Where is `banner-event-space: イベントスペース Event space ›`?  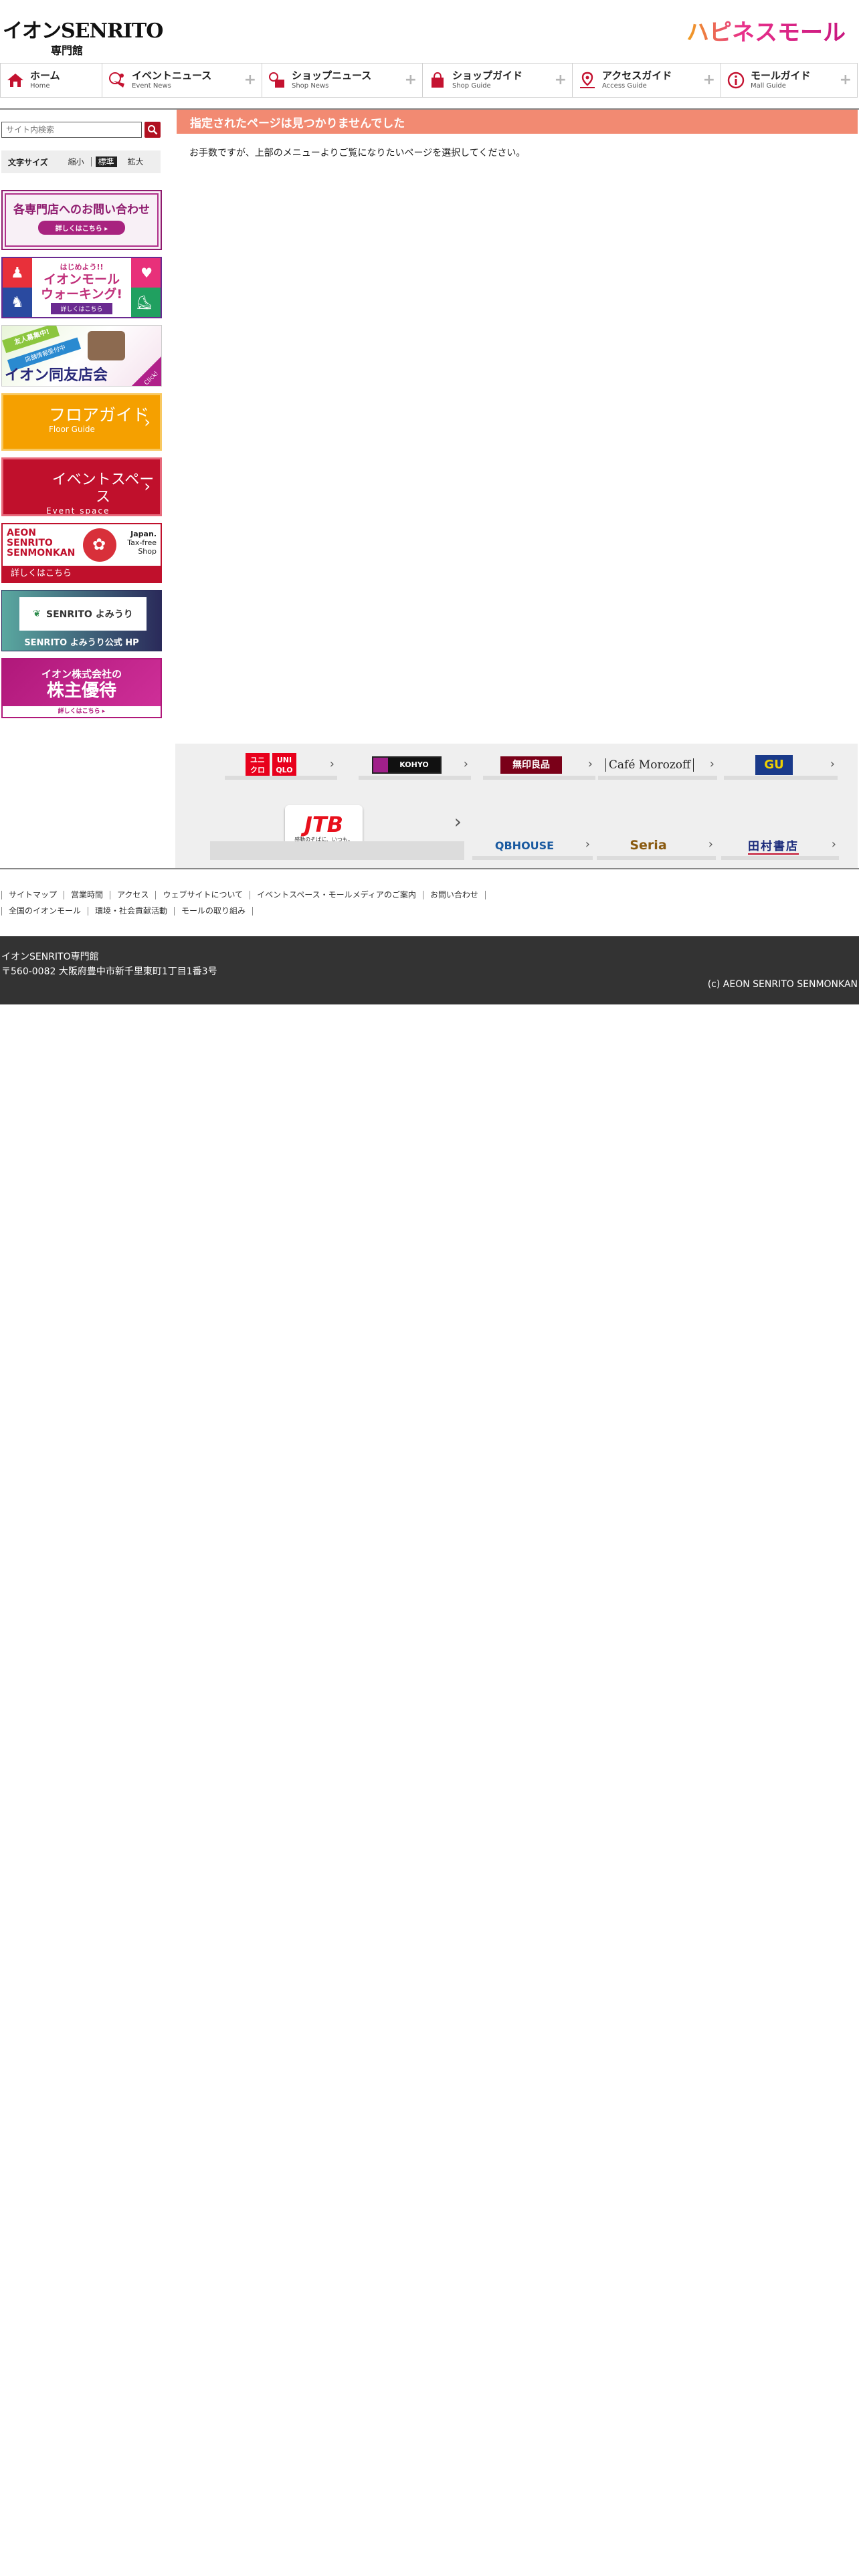
banner-event-space: イベントスペース Event space › is located at coordinates (81, 487).